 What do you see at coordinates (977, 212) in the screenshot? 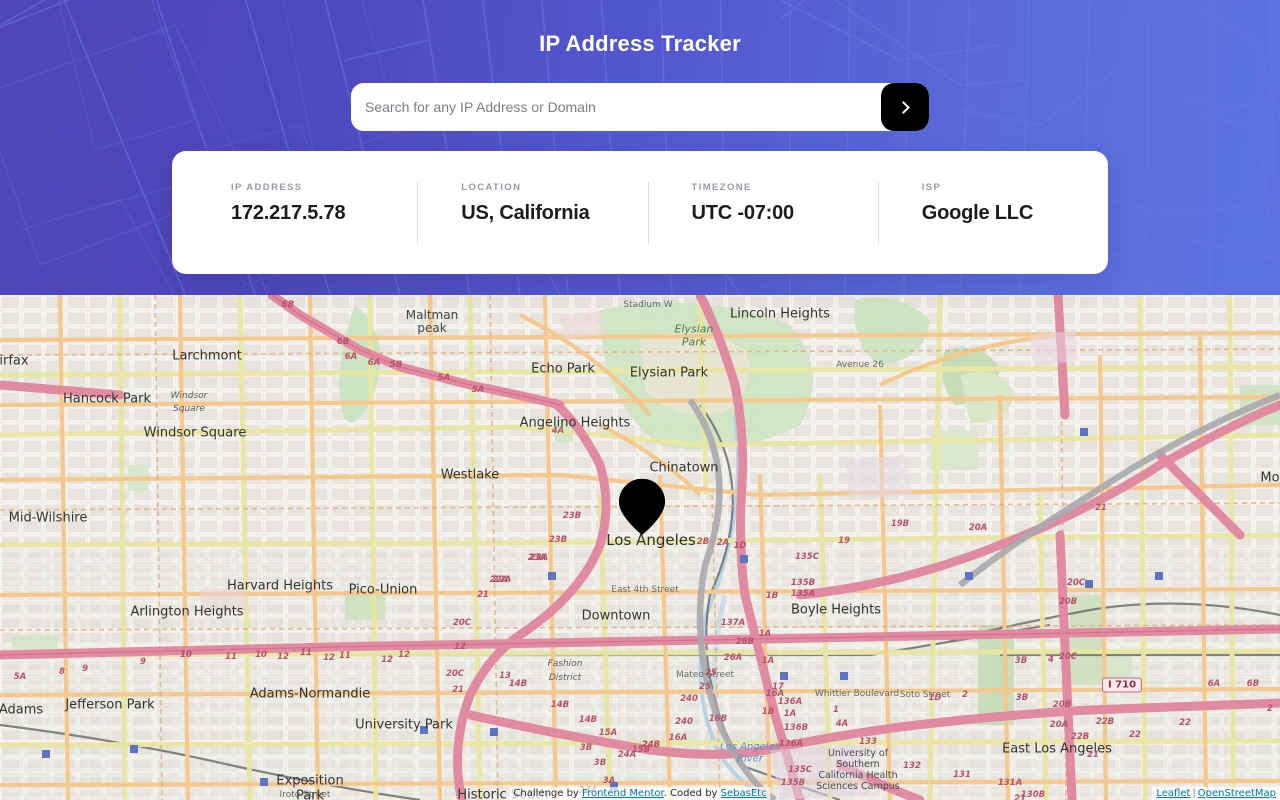
I see `info-value: Google LLC` at bounding box center [977, 212].